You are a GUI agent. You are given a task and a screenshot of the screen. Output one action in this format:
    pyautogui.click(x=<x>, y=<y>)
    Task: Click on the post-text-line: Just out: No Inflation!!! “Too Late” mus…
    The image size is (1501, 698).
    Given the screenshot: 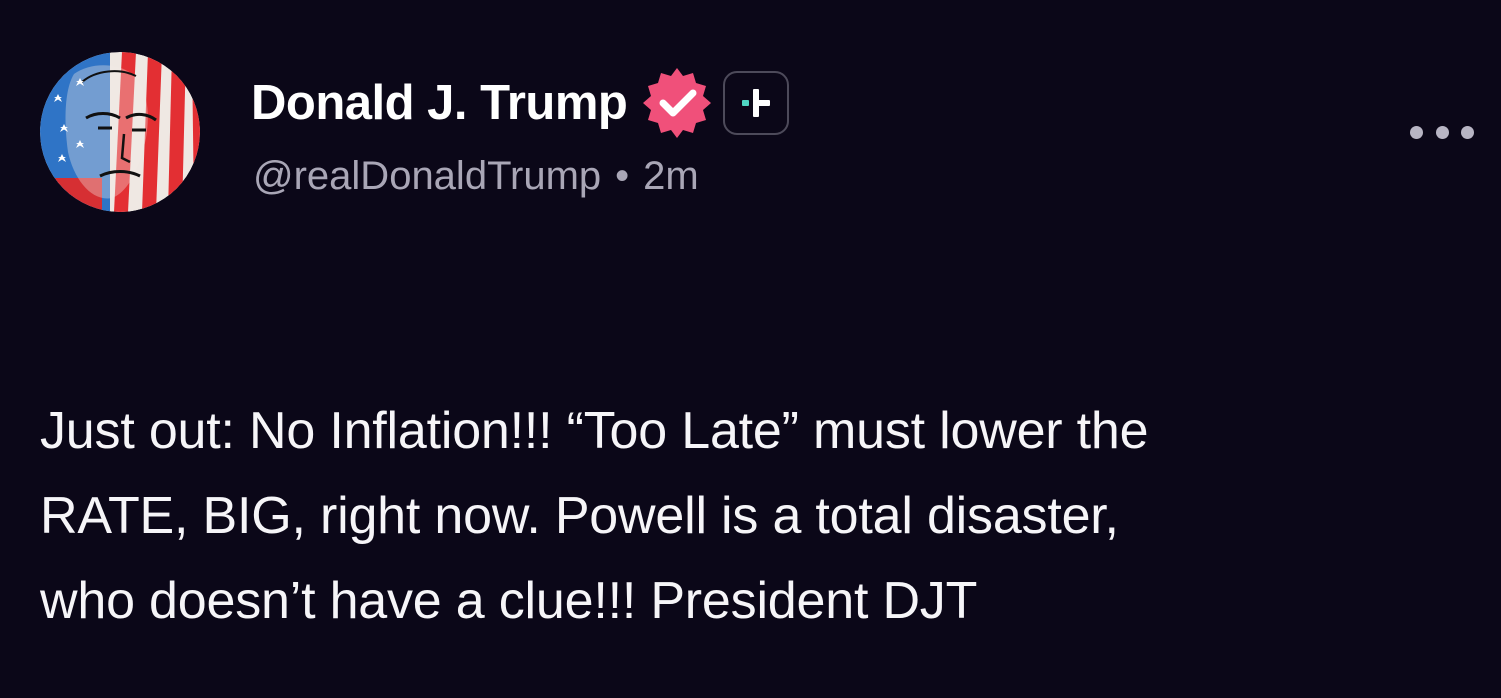 What is the action you would take?
    pyautogui.click(x=594, y=431)
    